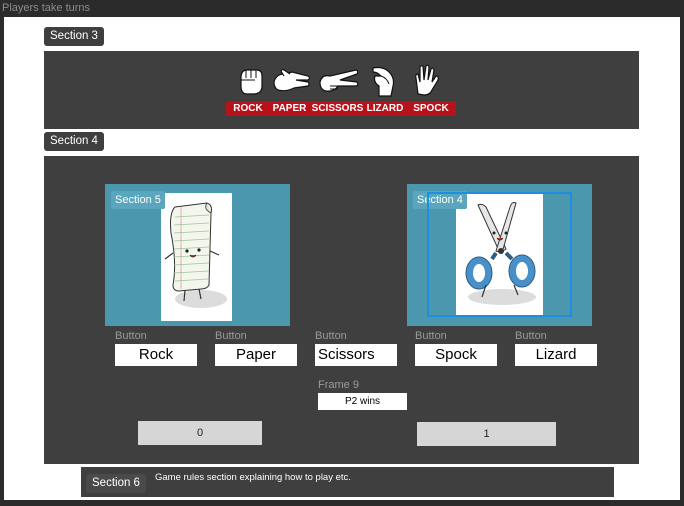 This screenshot has width=684, height=506. What do you see at coordinates (427, 80) in the screenshot?
I see `spock-hand-icon` at bounding box center [427, 80].